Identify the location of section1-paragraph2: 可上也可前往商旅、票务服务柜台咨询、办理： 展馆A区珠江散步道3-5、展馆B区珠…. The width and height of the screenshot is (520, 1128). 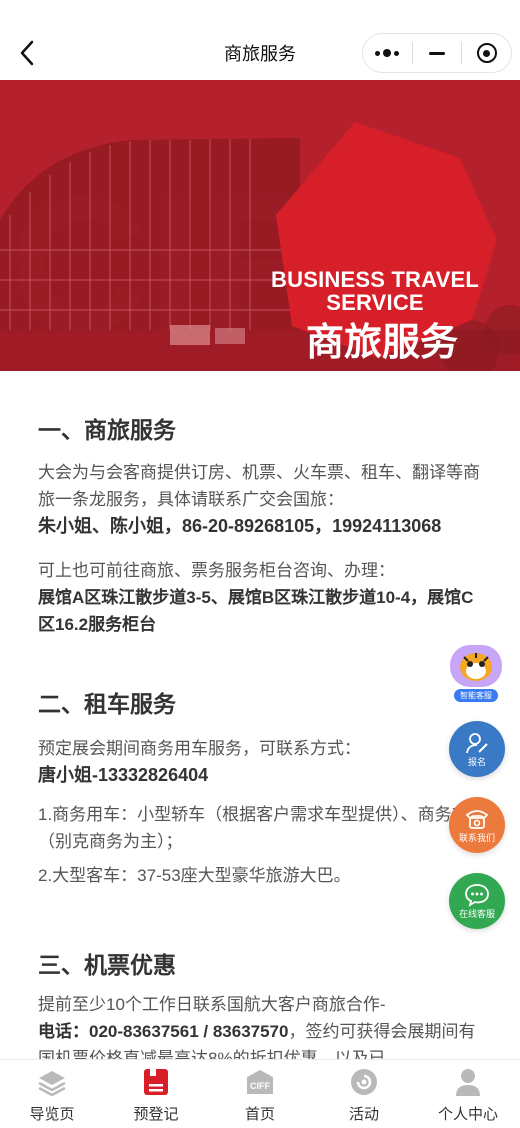
(263, 597).